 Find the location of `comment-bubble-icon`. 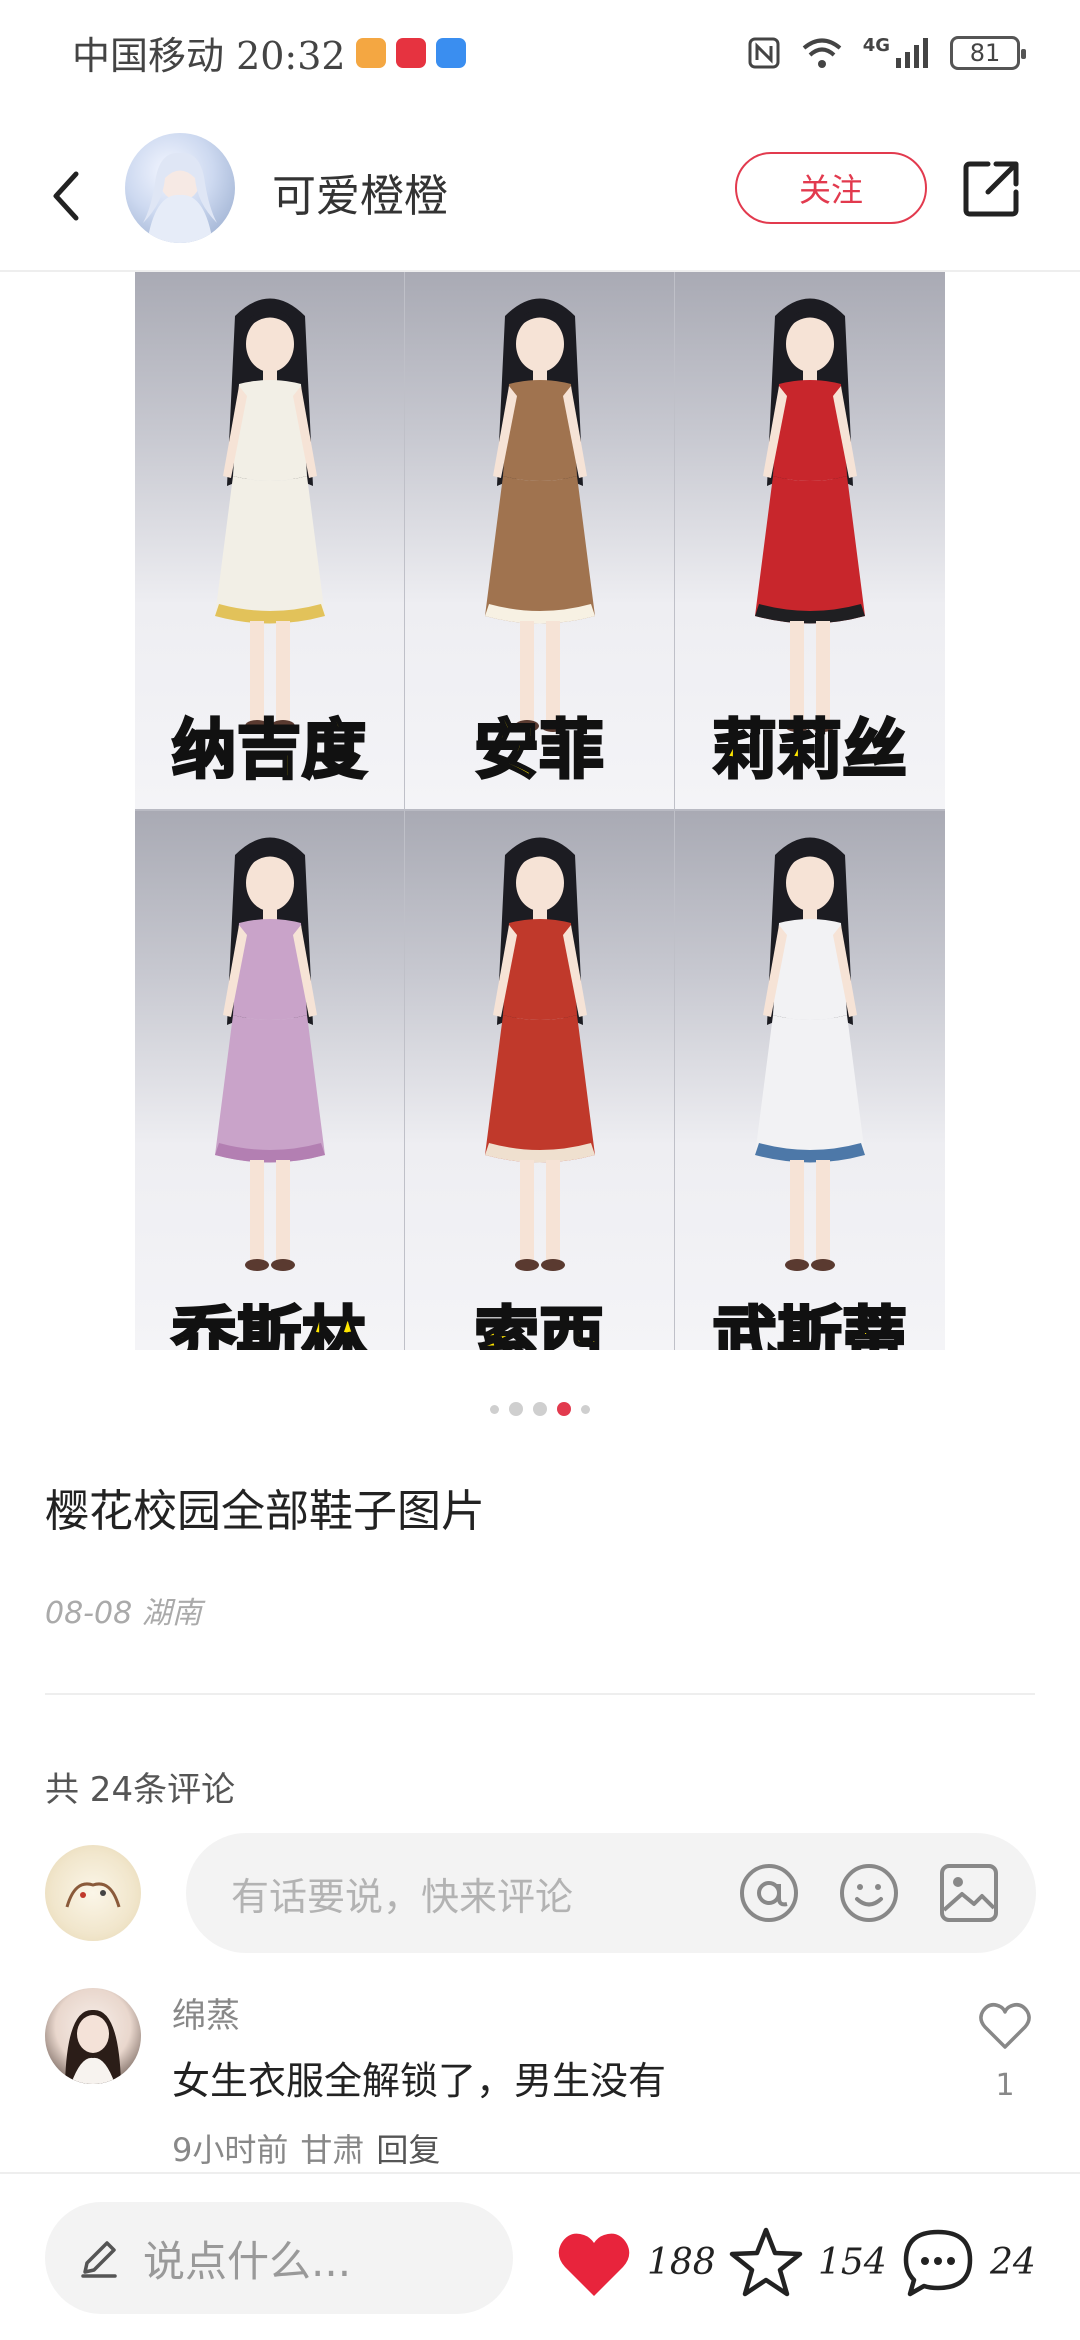

comment-bubble-icon is located at coordinates (938, 2263).